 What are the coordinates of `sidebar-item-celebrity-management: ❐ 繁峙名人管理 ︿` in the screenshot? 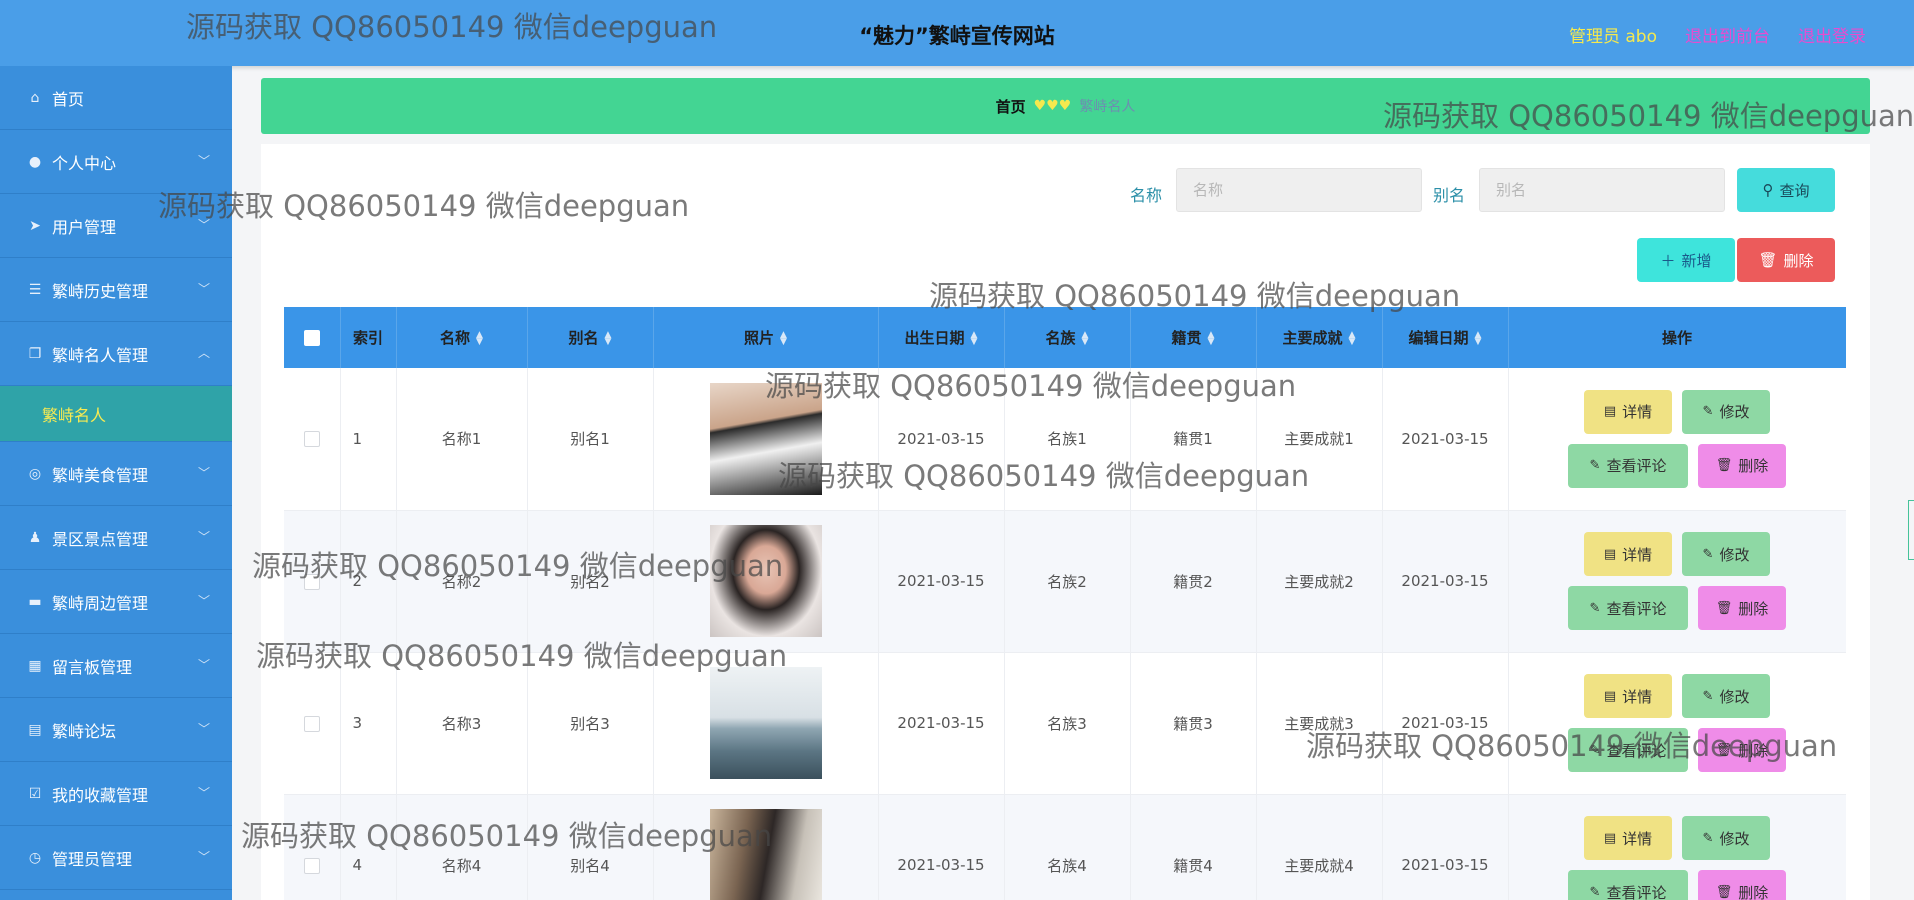 It's located at (116, 354).